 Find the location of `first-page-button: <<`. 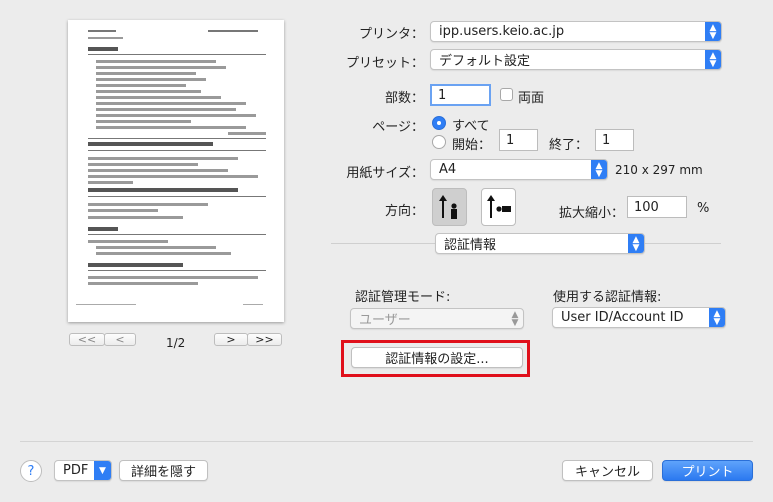

first-page-button: << is located at coordinates (87, 339).